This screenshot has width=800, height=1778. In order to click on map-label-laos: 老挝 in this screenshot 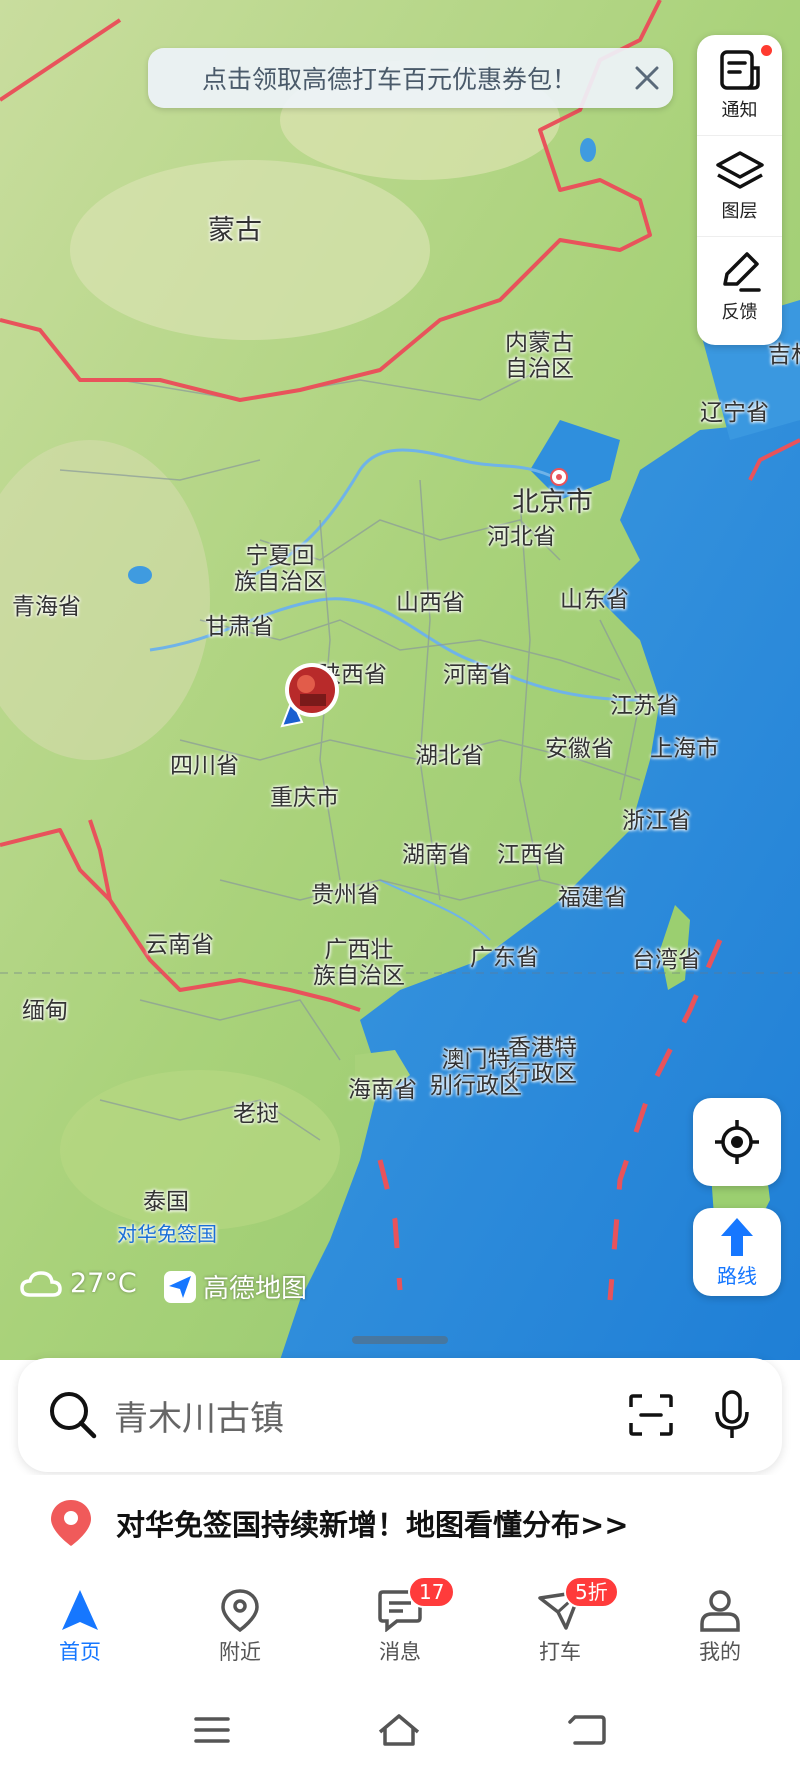, I will do `click(256, 1114)`.